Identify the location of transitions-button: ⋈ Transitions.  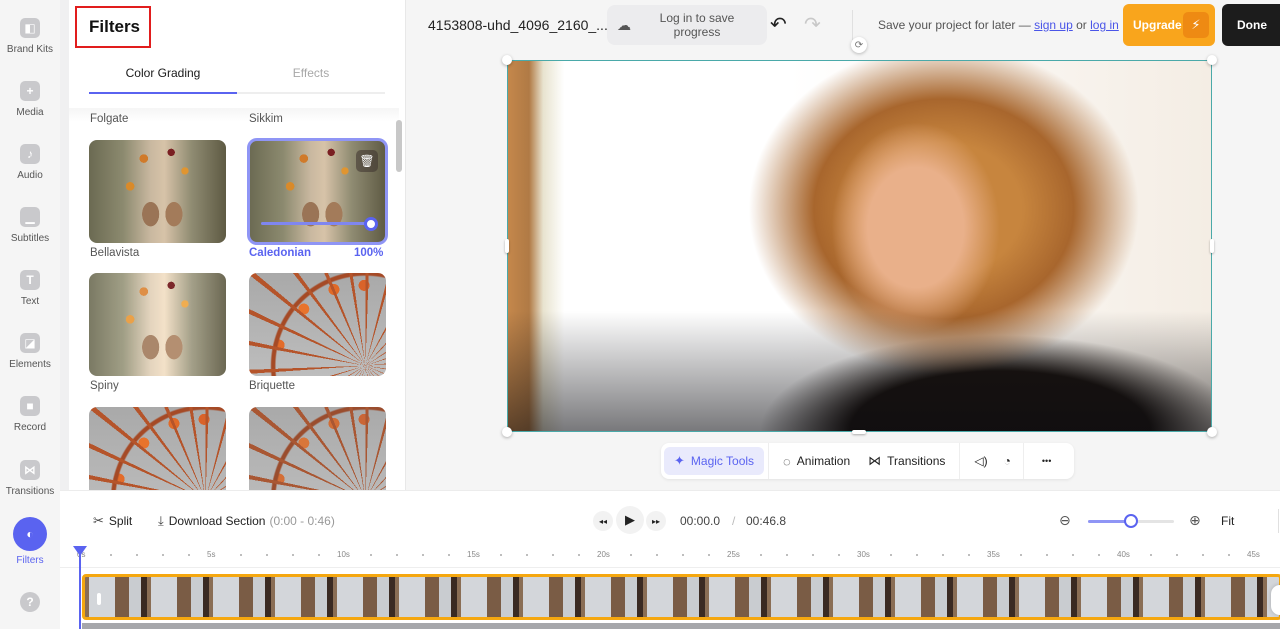
(906, 461).